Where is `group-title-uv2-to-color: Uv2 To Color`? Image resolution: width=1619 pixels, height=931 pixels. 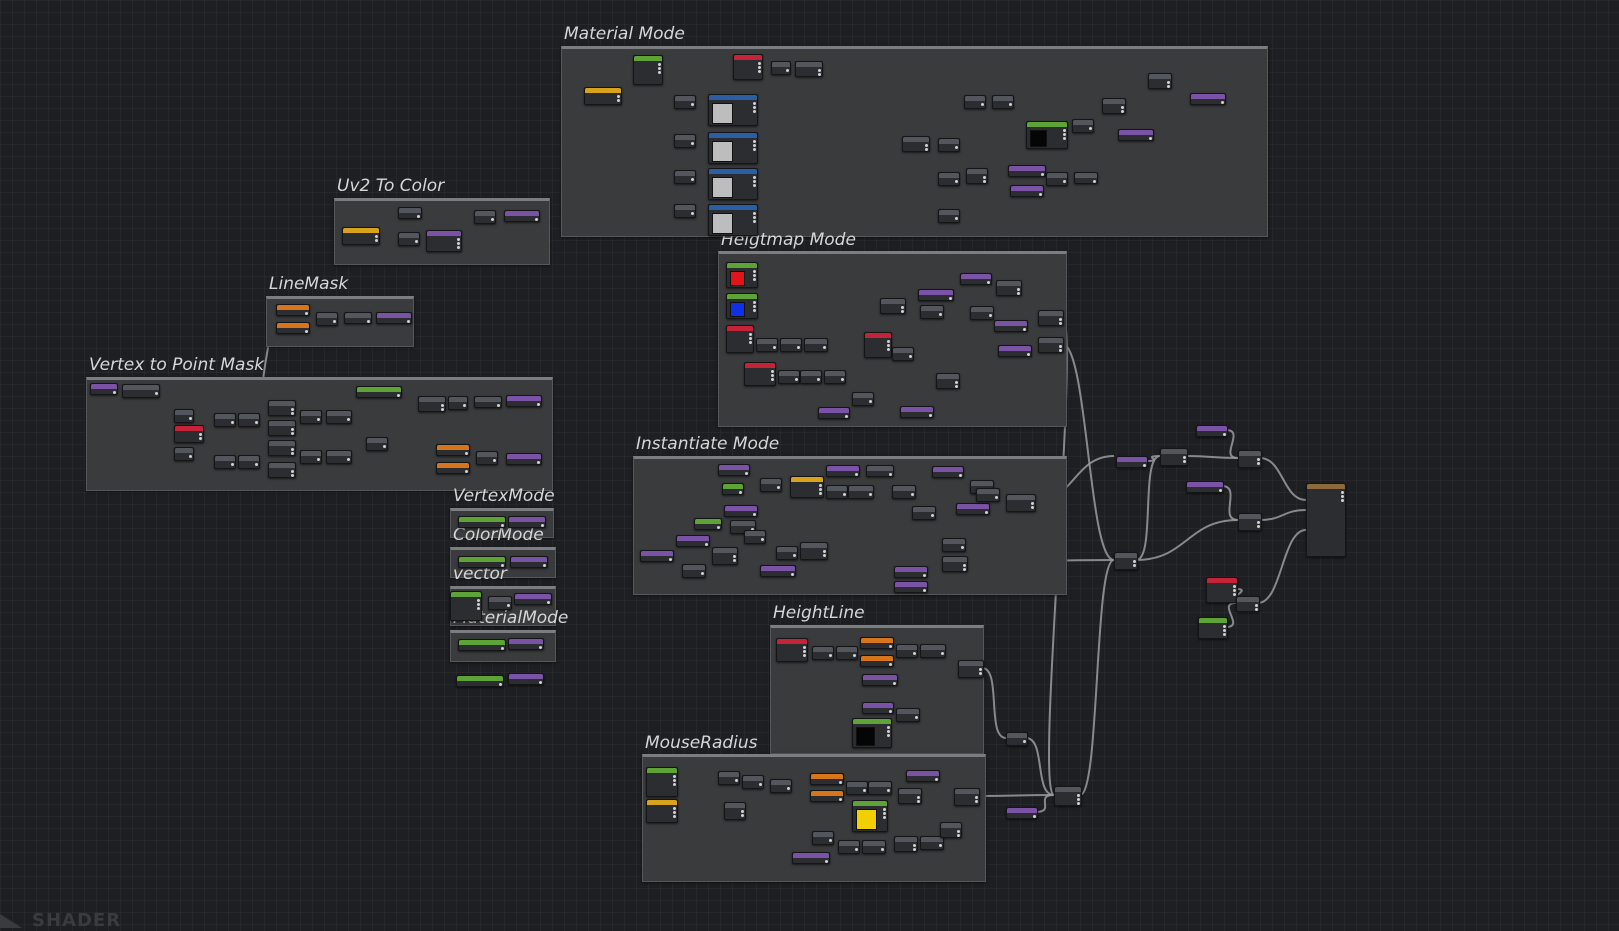
group-title-uv2-to-color: Uv2 To Color is located at coordinates (390, 186).